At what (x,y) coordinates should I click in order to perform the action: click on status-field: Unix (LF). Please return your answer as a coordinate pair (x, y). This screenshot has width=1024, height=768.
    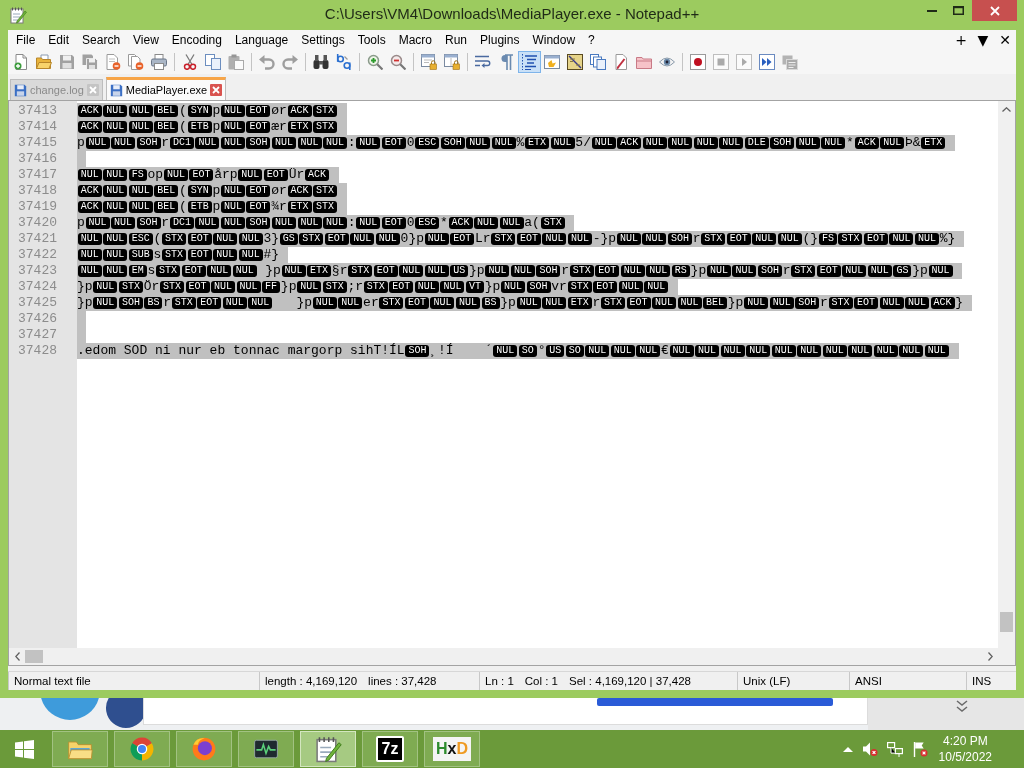
    Looking at the image, I should click on (767, 681).